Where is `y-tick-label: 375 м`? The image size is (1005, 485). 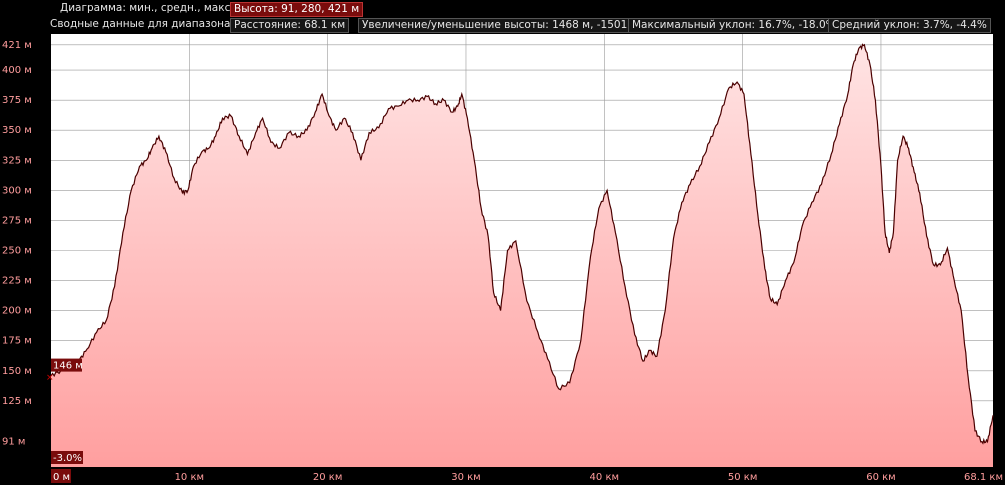 y-tick-label: 375 м is located at coordinates (17, 100).